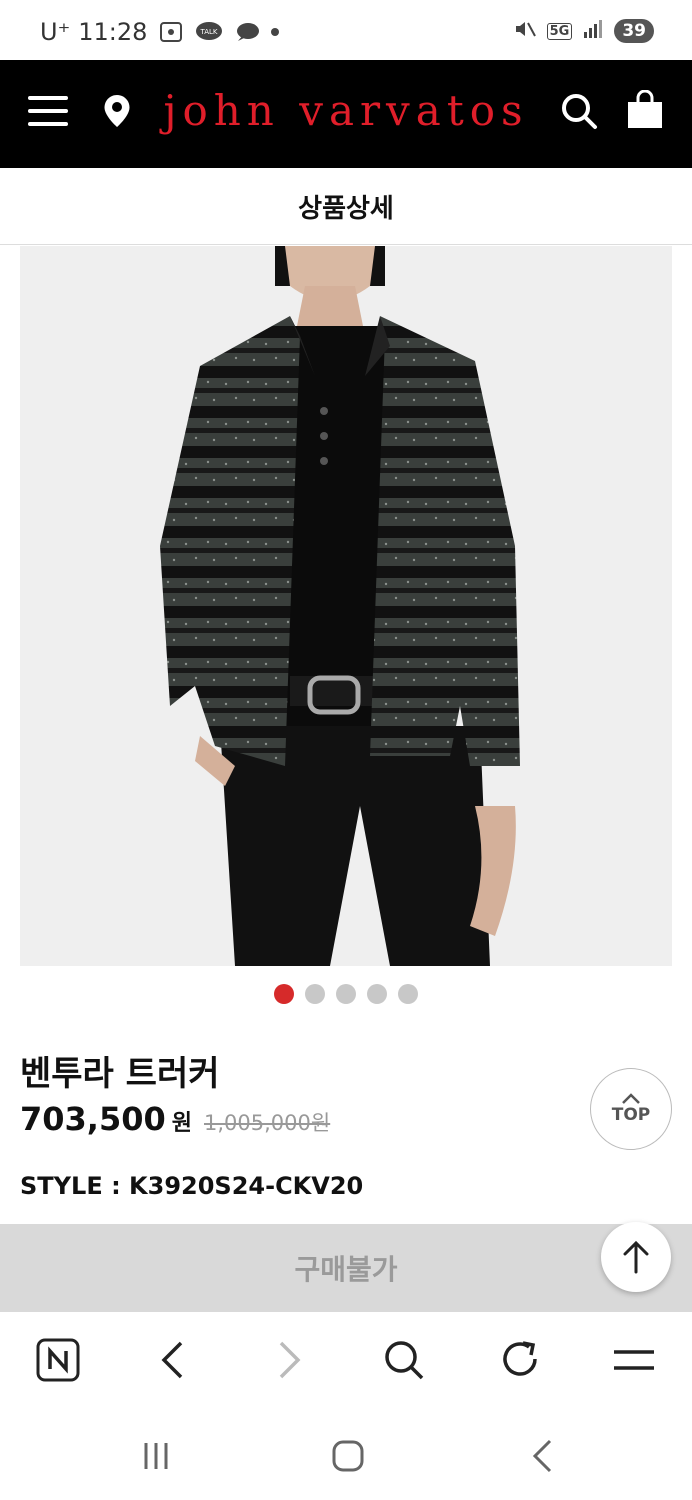 The image size is (692, 1500). I want to click on brand-header: john varvatos, so click(346, 114).